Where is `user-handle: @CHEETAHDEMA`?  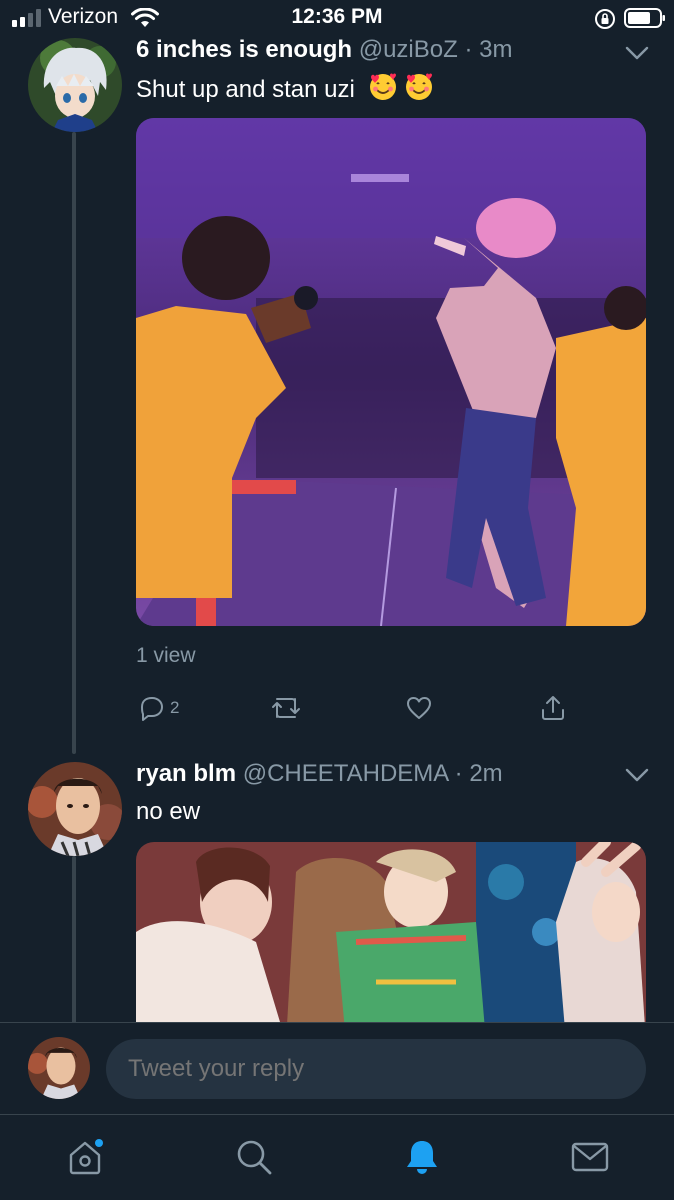
user-handle: @CHEETAHDEMA is located at coordinates (345, 773).